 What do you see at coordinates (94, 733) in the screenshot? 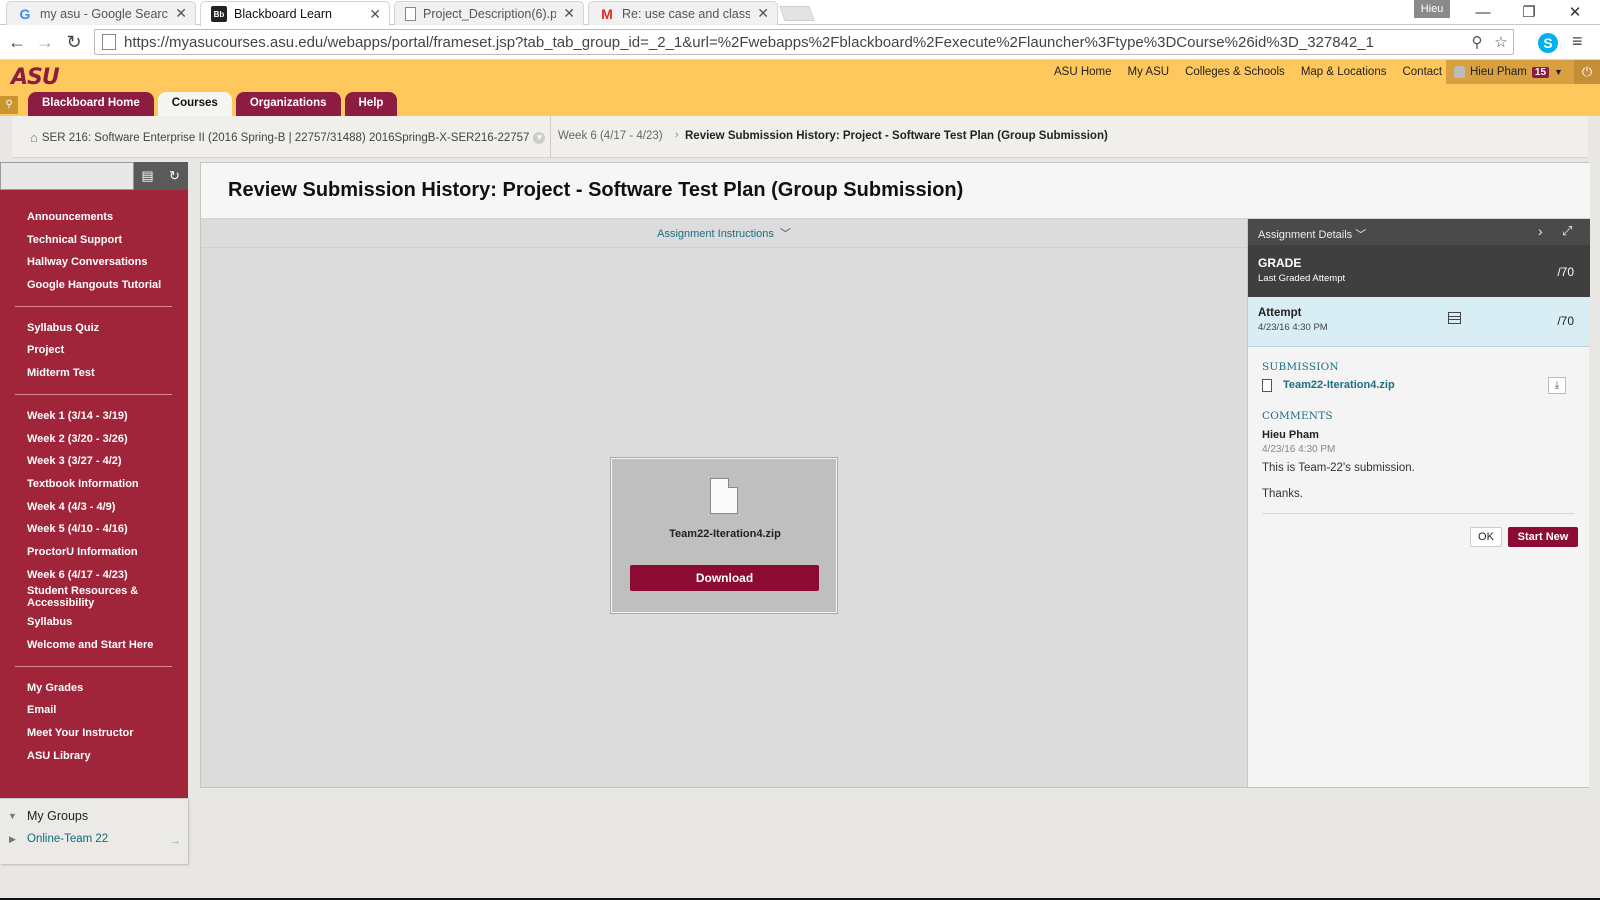
I see `course-menu-item-meet-your-instructor: Meet Your Instructor` at bounding box center [94, 733].